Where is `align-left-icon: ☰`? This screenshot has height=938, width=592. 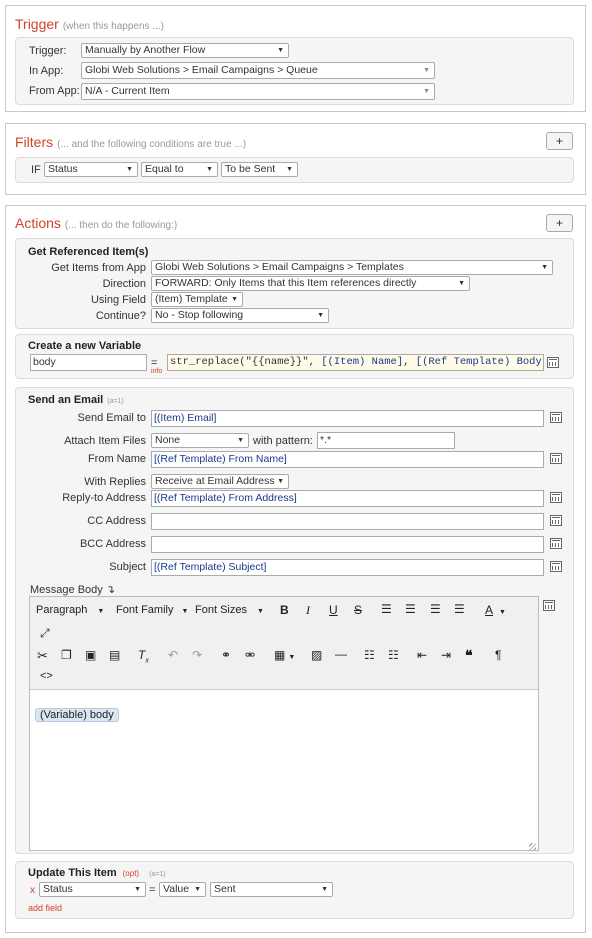 align-left-icon: ☰ is located at coordinates (386, 609).